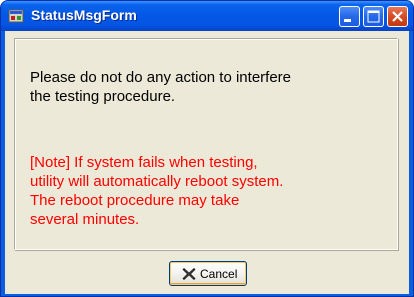  What do you see at coordinates (349, 16) in the screenshot?
I see `minimize-button` at bounding box center [349, 16].